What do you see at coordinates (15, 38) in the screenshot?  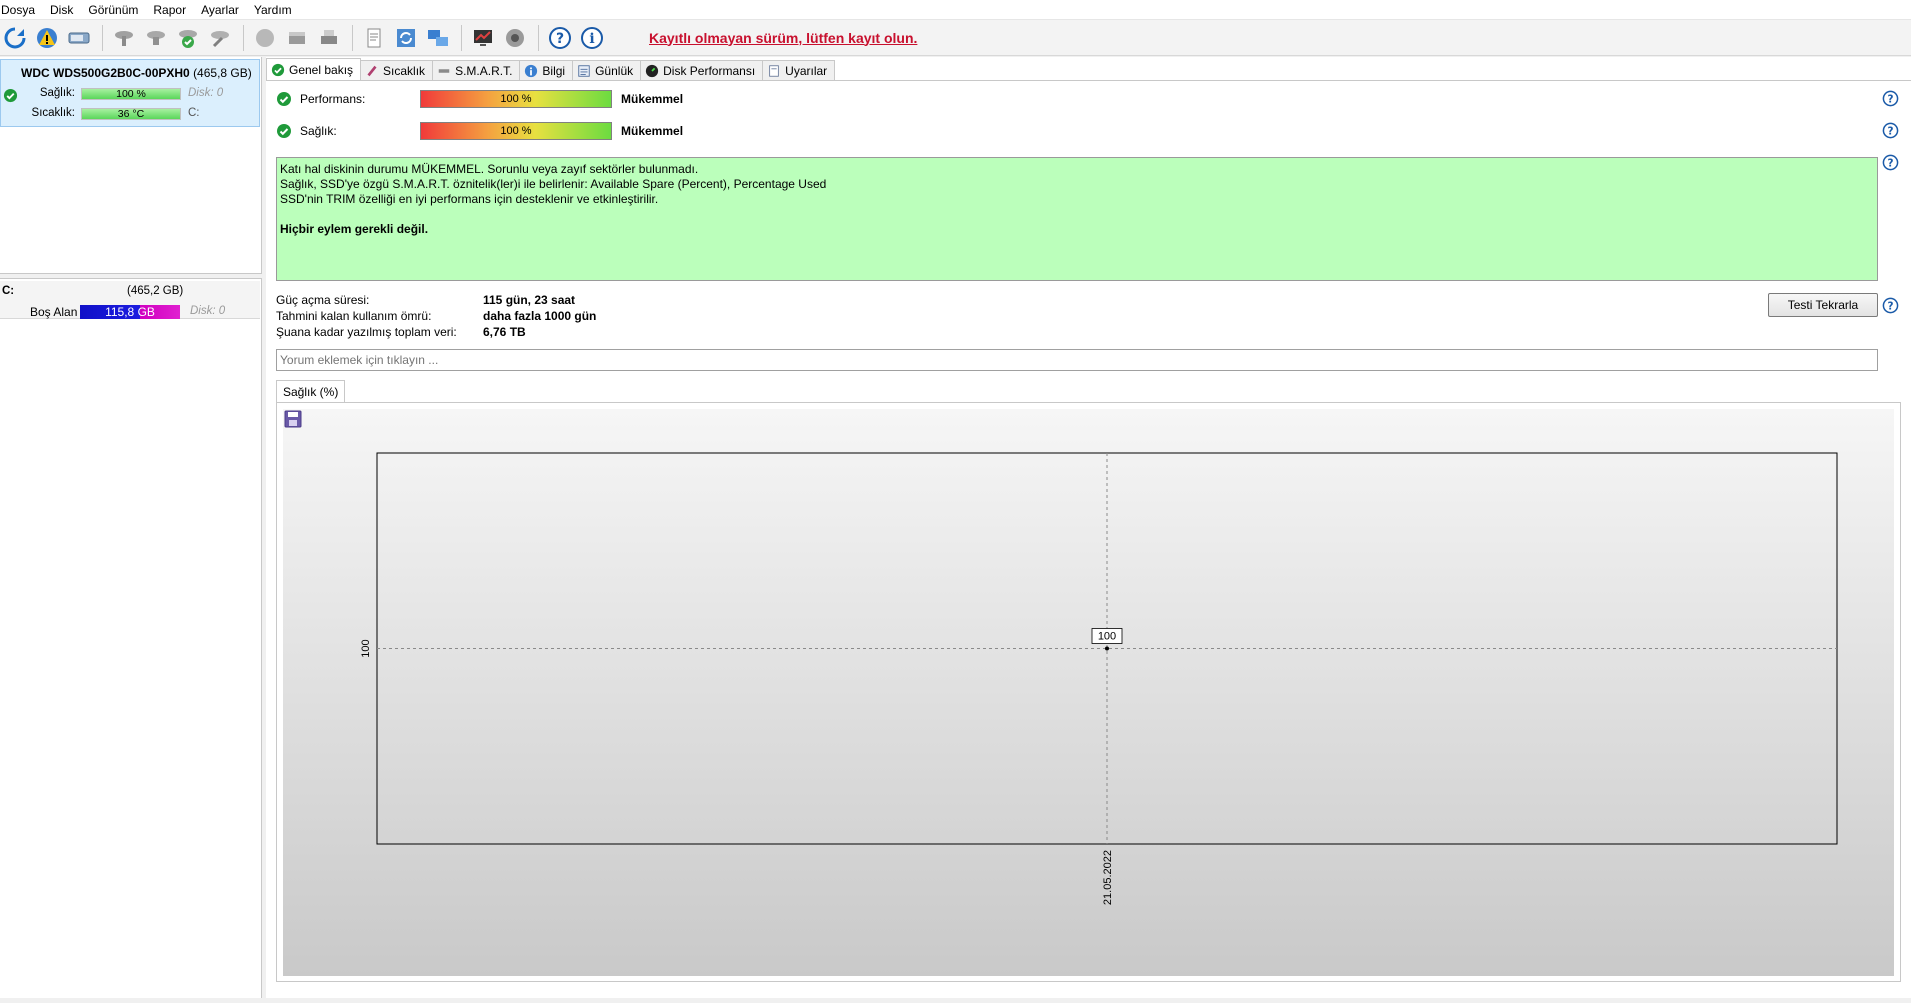 I see `refresh-button` at bounding box center [15, 38].